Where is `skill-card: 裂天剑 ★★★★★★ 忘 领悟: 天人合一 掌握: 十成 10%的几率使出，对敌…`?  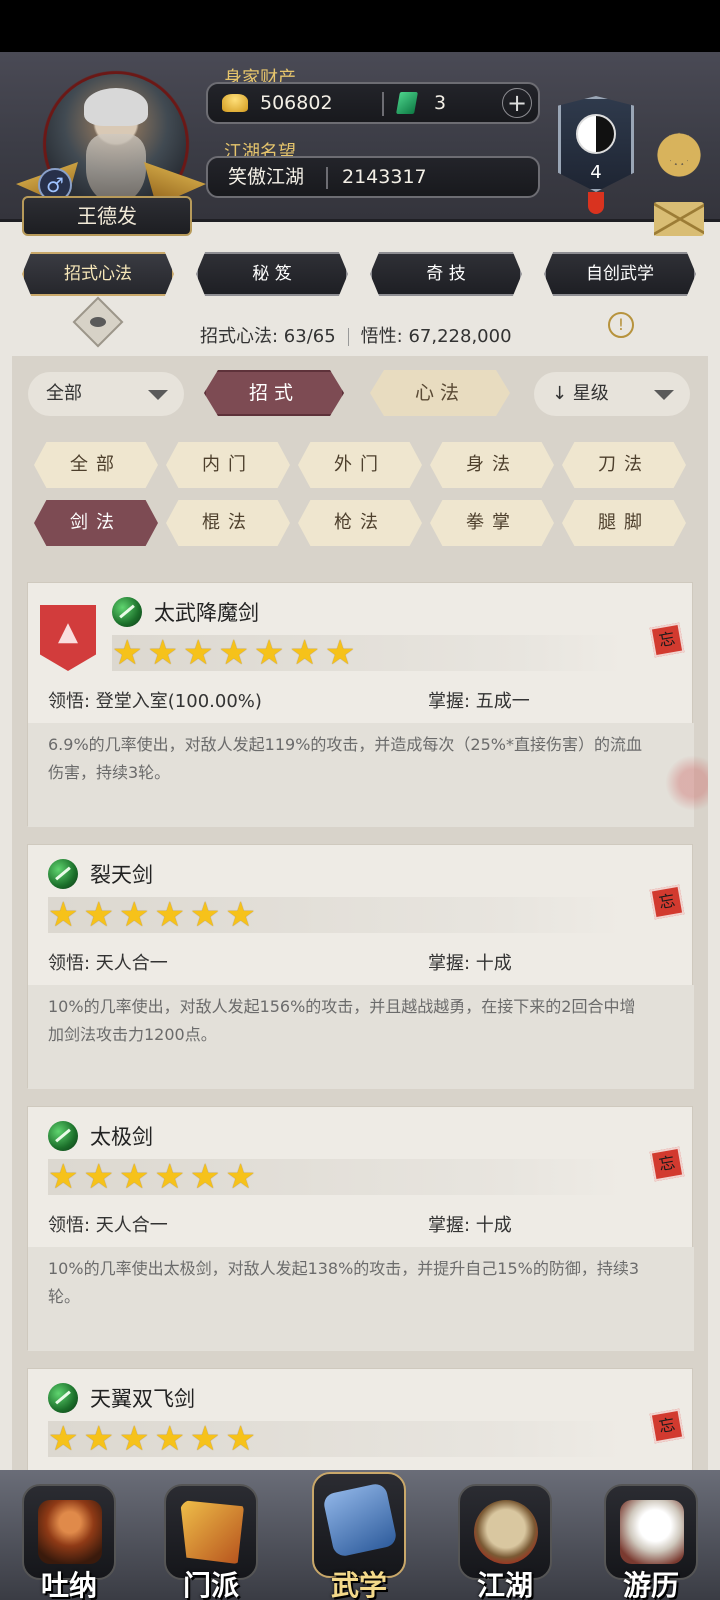
skill-card: 裂天剑 ★★★★★★ 忘 领悟: 天人合一 掌握: 十成 10%的几率使出，对敌… is located at coordinates (360, 966).